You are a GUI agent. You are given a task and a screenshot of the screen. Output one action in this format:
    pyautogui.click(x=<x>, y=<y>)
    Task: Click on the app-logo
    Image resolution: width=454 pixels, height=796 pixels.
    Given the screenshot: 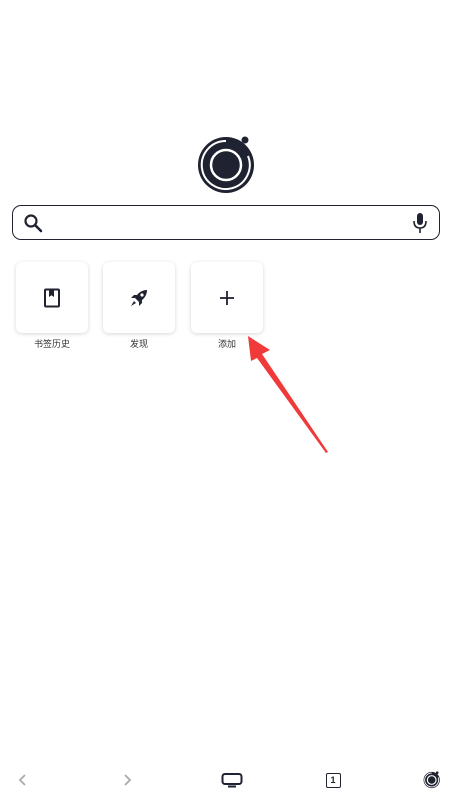 What is the action you would take?
    pyautogui.click(x=227, y=165)
    